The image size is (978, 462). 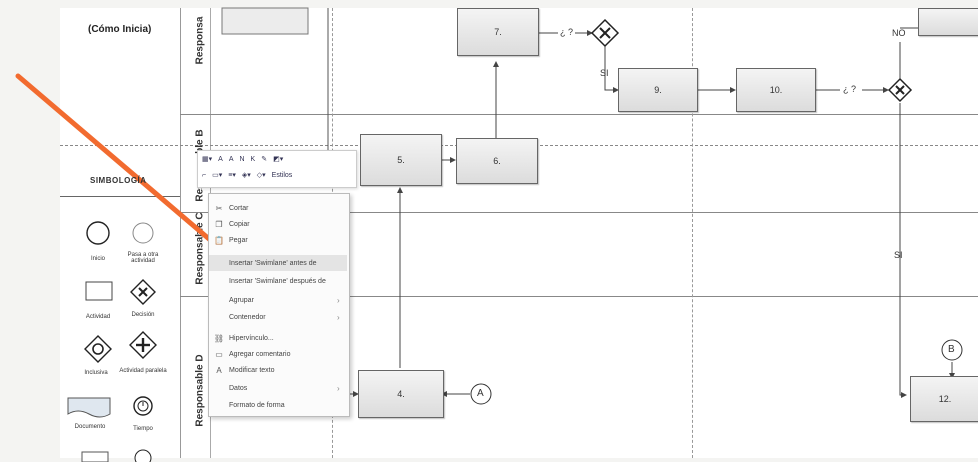 I want to click on parallel-gateway-icon, so click(x=143, y=345).